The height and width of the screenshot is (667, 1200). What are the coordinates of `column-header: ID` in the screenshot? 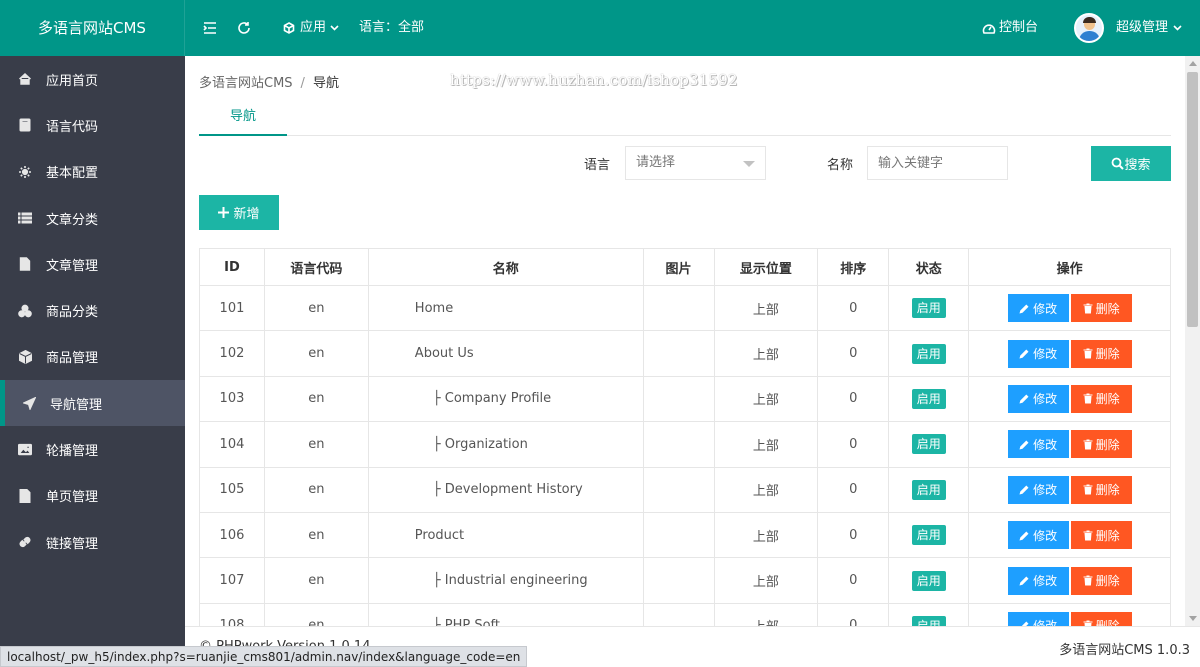 It's located at (232, 267).